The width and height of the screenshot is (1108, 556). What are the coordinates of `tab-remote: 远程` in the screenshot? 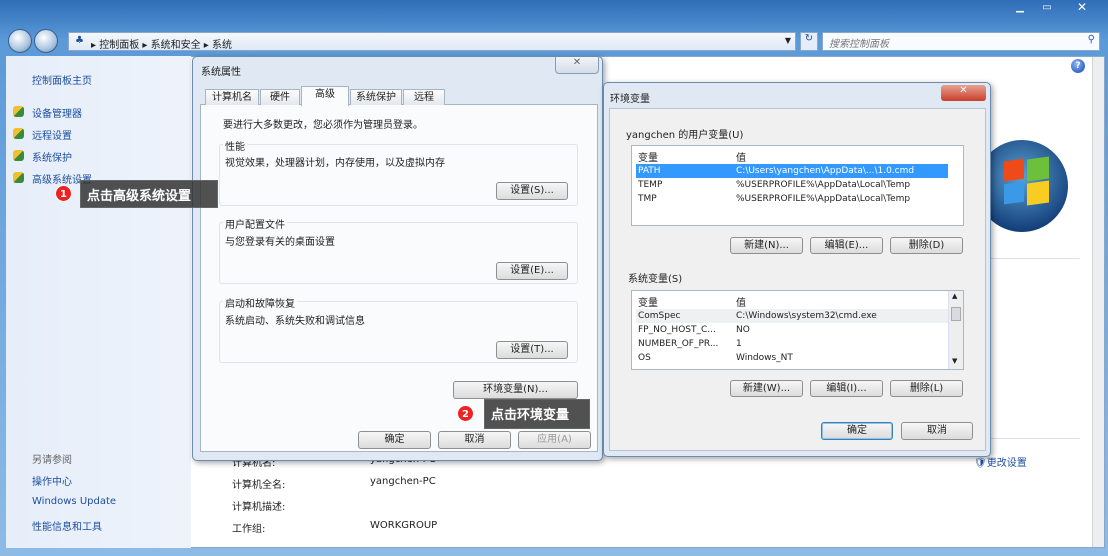 It's located at (424, 97).